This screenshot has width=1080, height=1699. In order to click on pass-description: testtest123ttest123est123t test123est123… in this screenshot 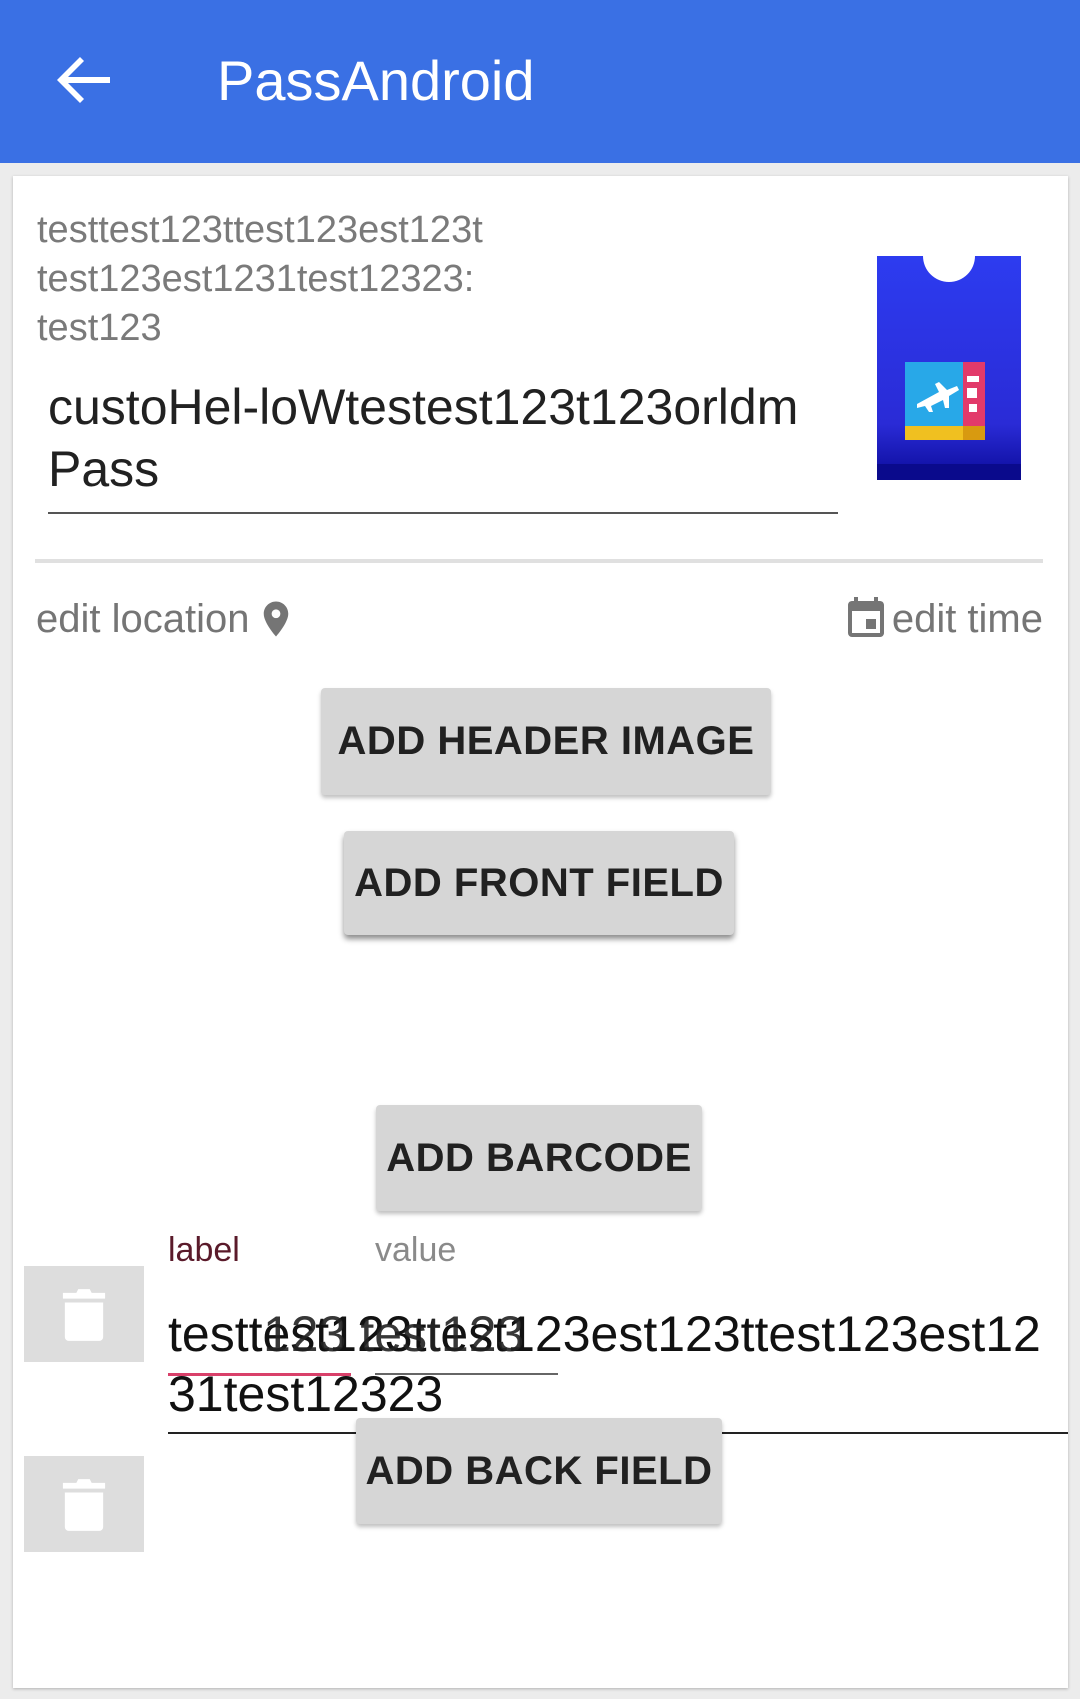, I will do `click(260, 279)`.